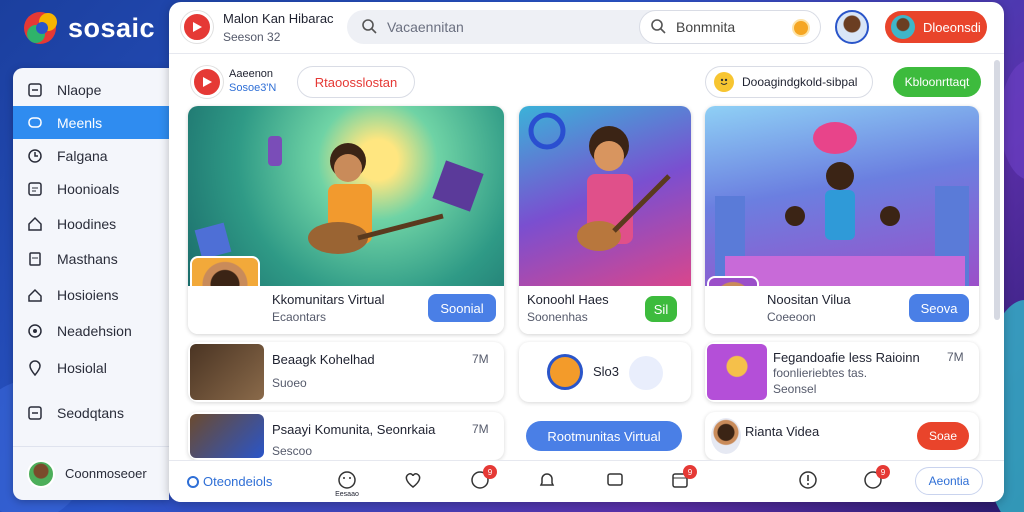  What do you see at coordinates (42, 28) in the screenshot?
I see `logo-icon` at bounding box center [42, 28].